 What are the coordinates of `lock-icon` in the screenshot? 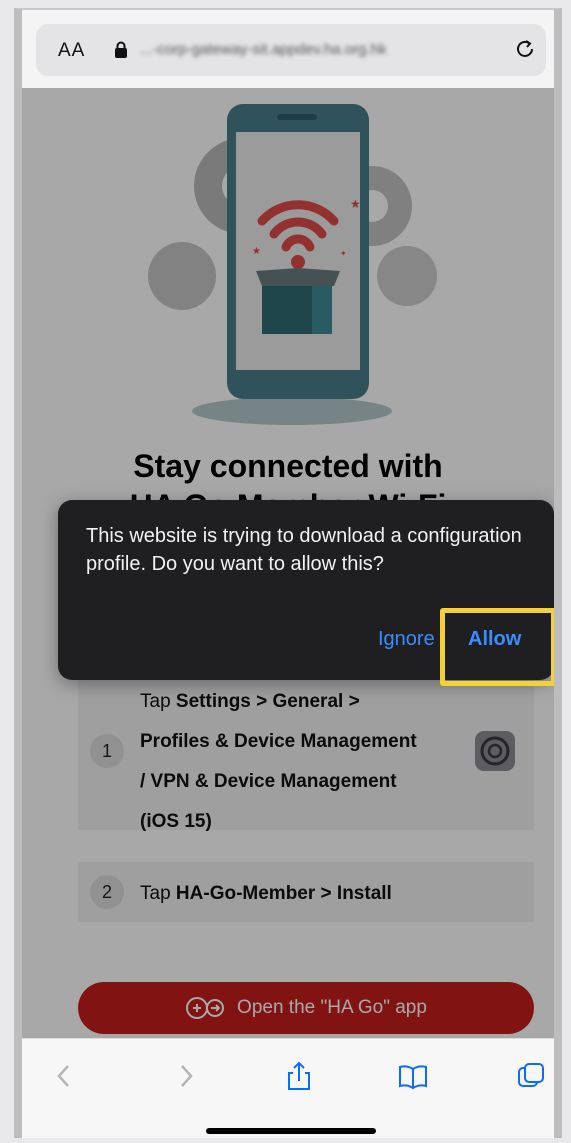 It's located at (121, 49).